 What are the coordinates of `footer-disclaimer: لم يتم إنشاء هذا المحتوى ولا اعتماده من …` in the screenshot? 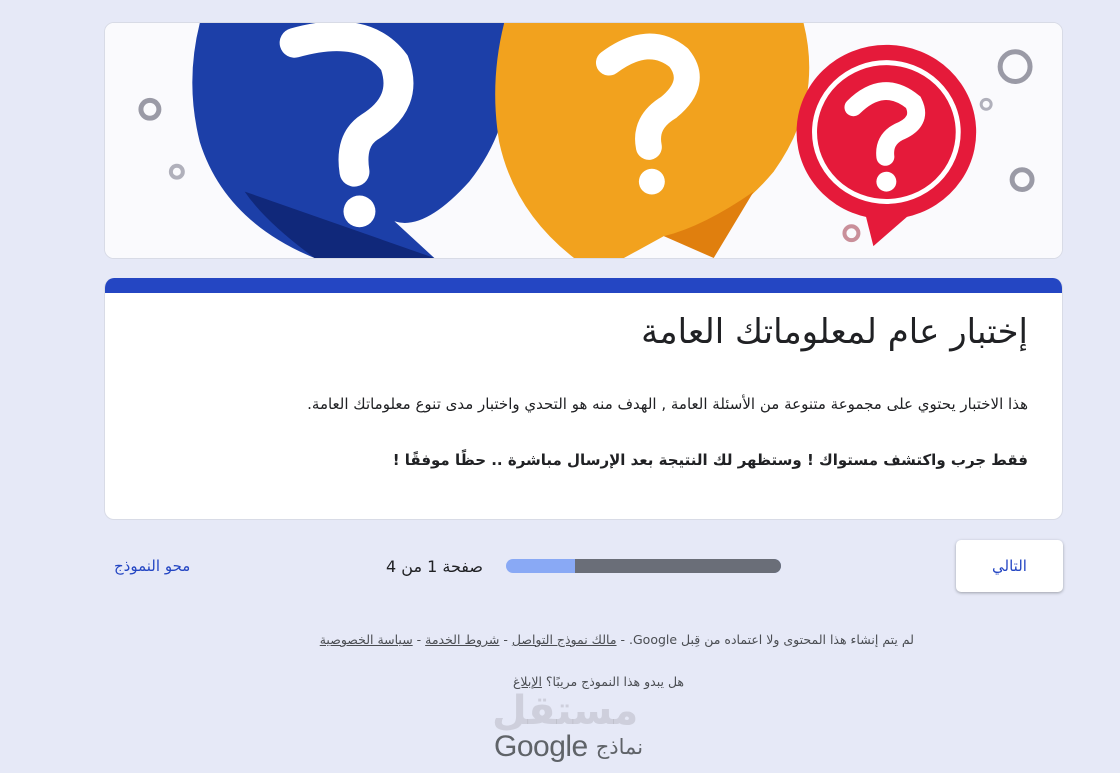 It's located at (617, 639).